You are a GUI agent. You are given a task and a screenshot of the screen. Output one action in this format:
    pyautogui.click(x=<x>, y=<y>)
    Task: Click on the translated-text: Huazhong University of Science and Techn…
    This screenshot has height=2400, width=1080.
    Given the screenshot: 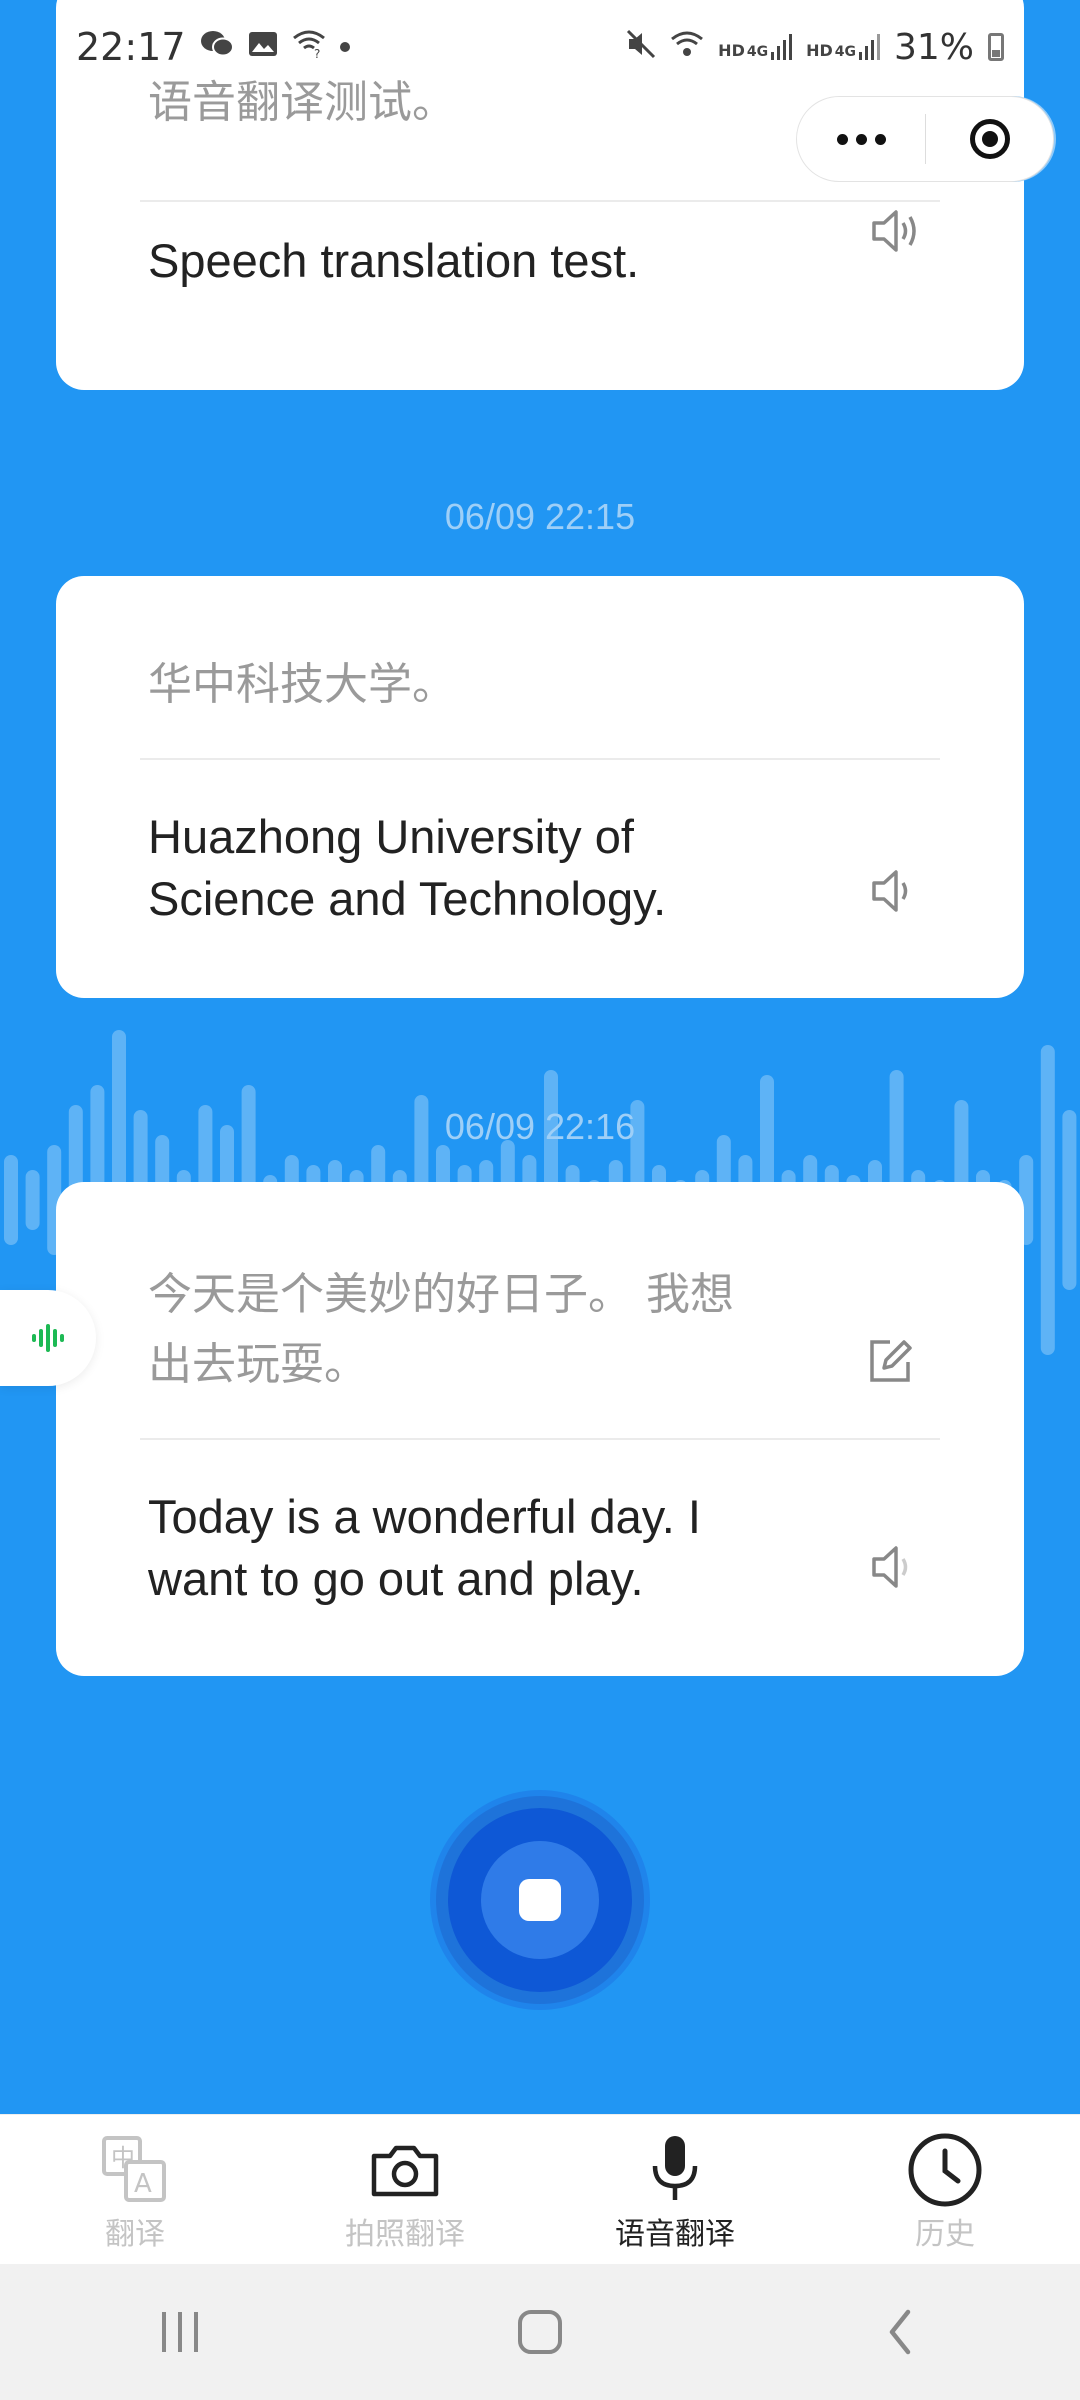 What is the action you would take?
    pyautogui.click(x=407, y=868)
    